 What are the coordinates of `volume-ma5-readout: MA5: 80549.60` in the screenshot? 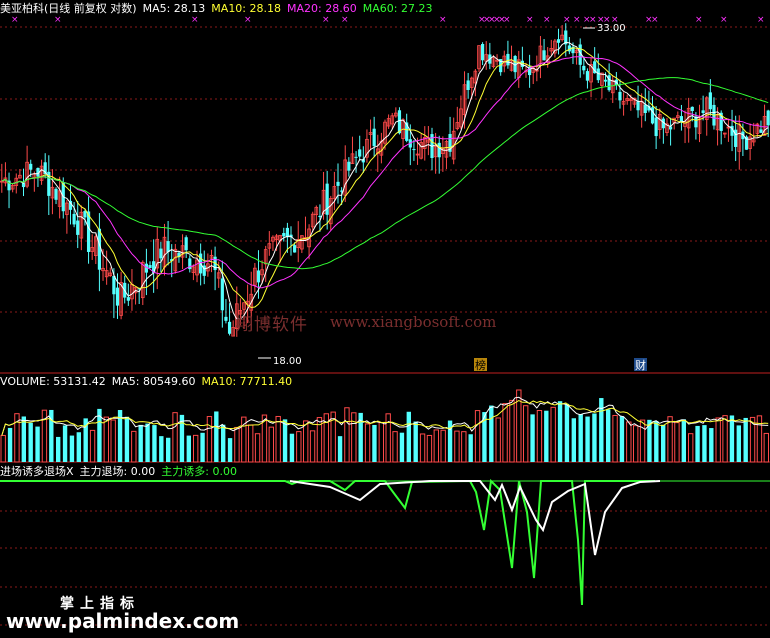 It's located at (153, 381).